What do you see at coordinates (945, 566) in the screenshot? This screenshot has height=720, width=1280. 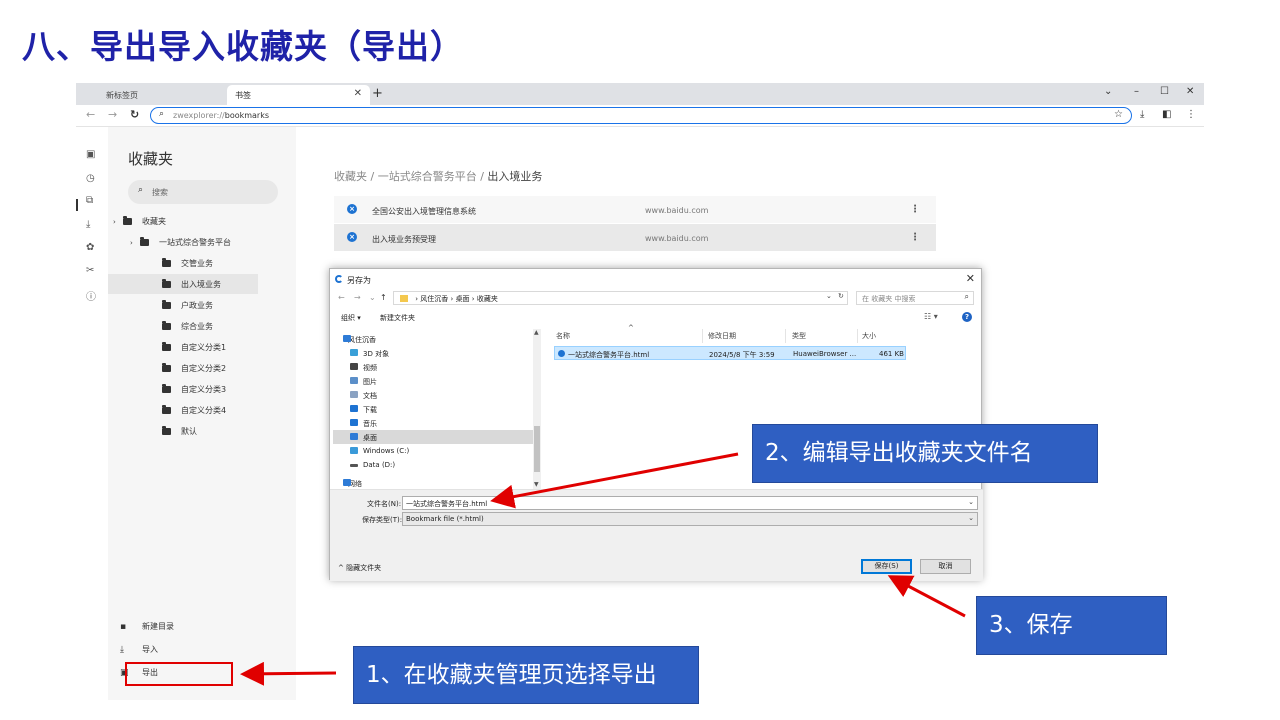 I see `cancel-button: 取消` at bounding box center [945, 566].